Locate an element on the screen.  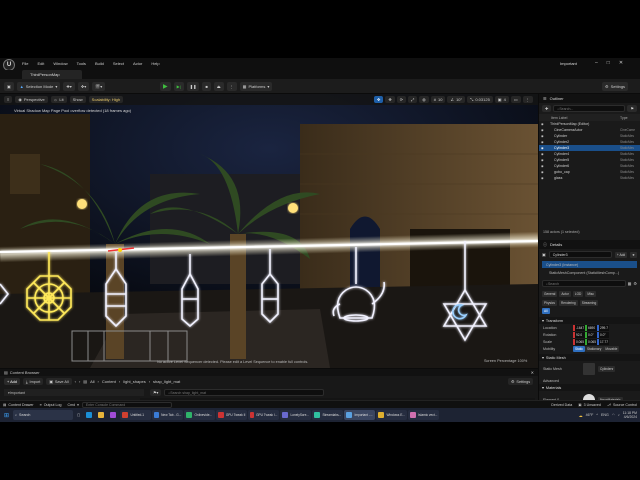
actor-name-field: Cylinder3 is located at coordinates (580, 254).